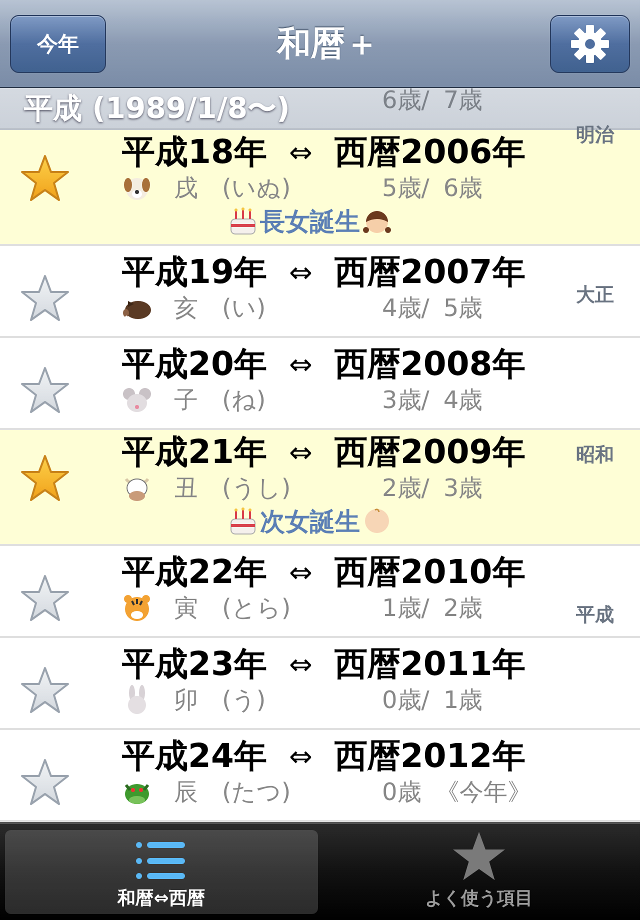  Describe the element at coordinates (430, 571) in the screenshot. I see `western-year: 西暦2010年` at that location.